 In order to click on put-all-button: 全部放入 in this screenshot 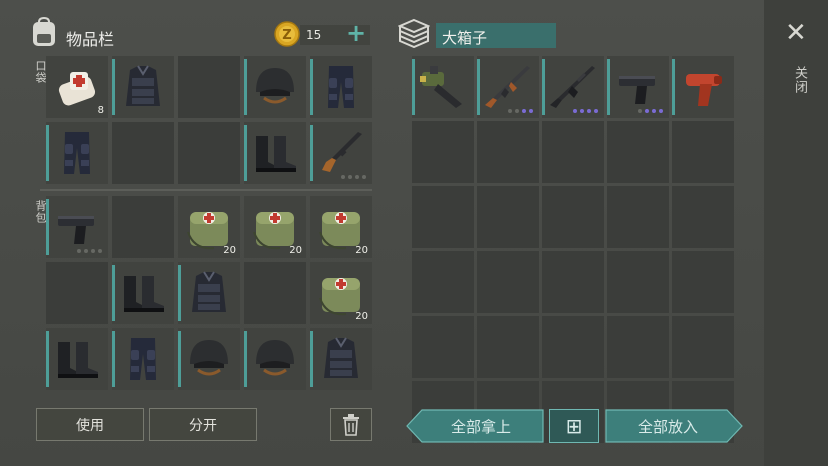, I will do `click(674, 426)`.